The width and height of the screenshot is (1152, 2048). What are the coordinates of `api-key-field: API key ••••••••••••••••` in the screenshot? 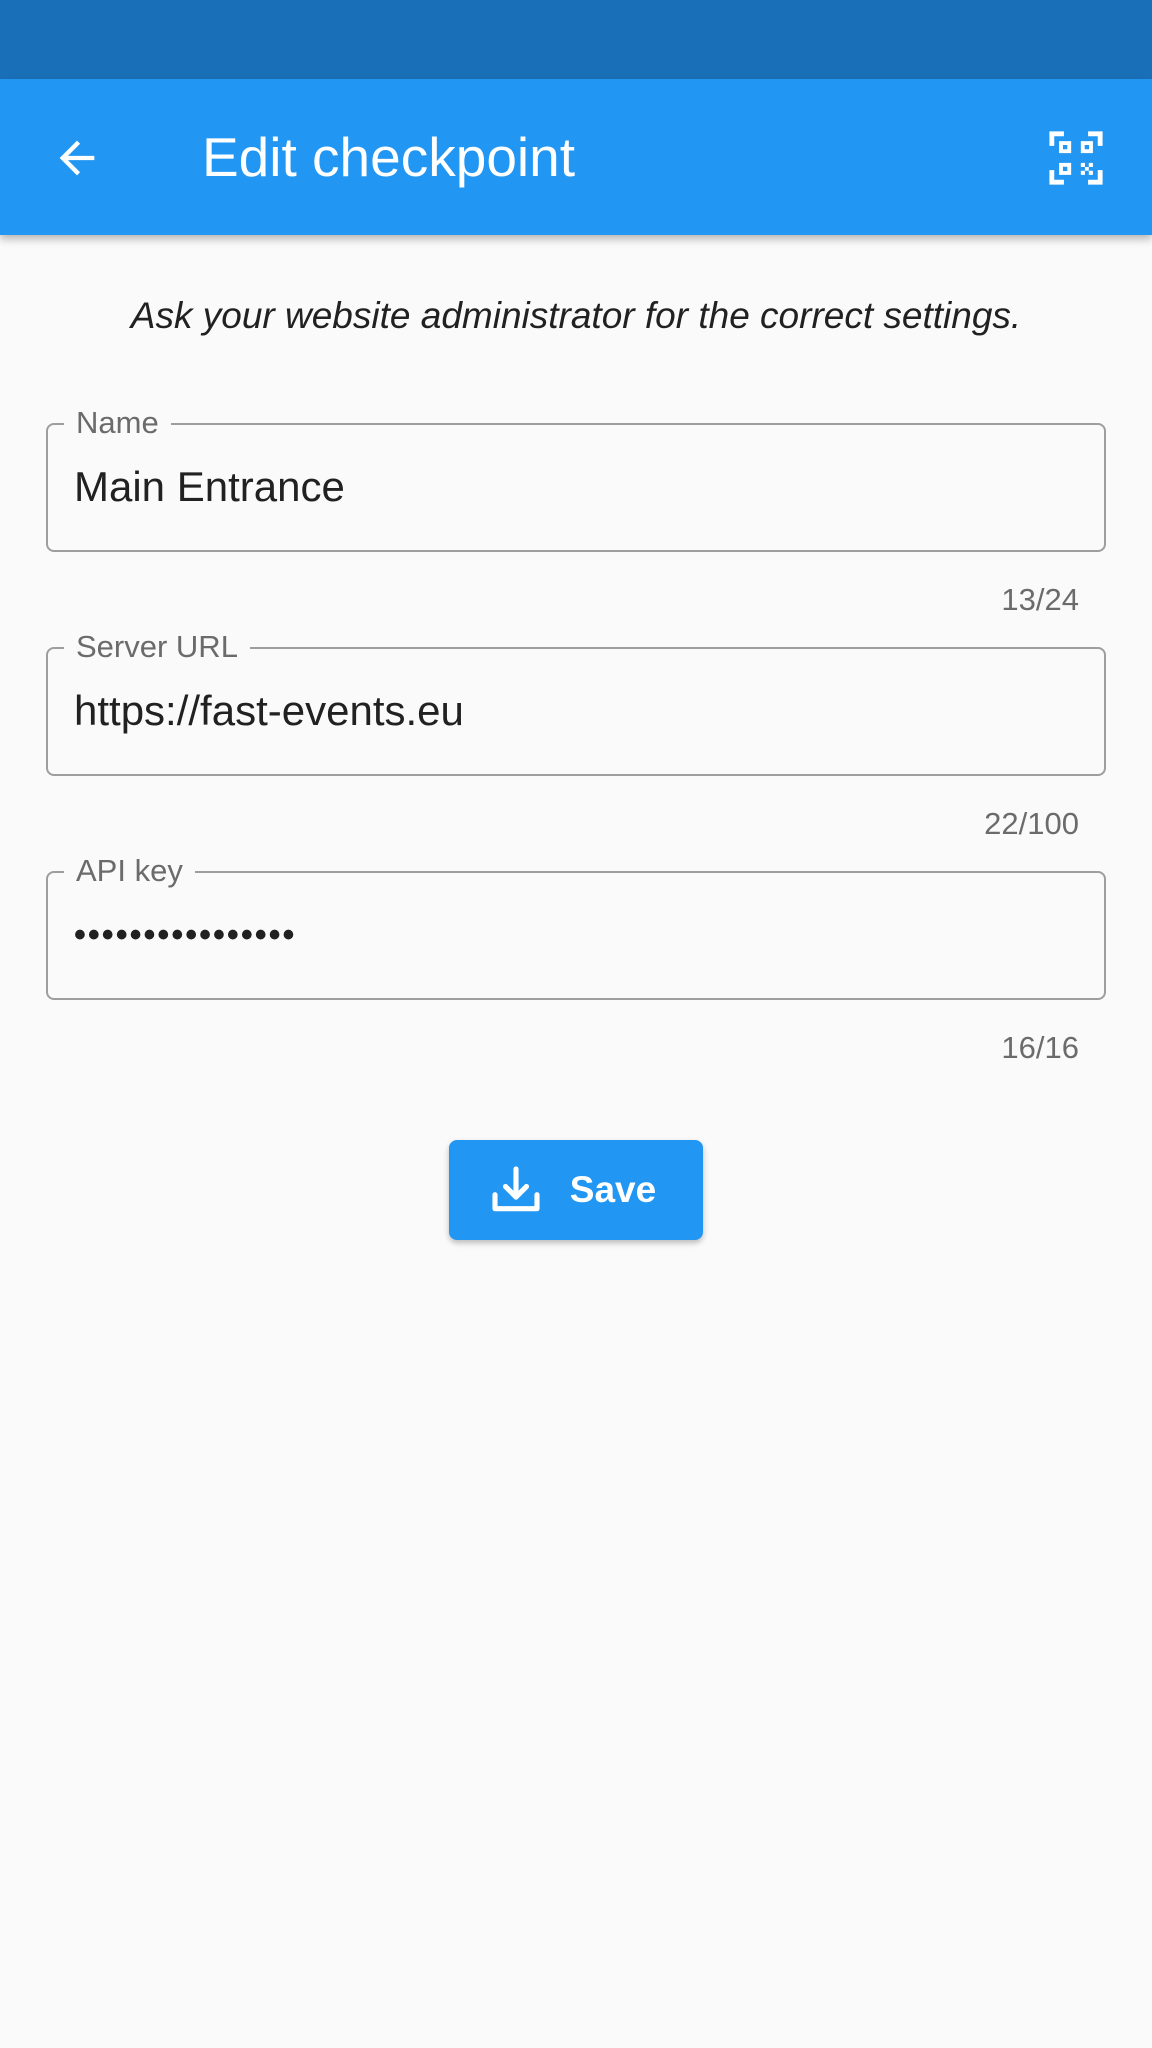 It's located at (576, 924).